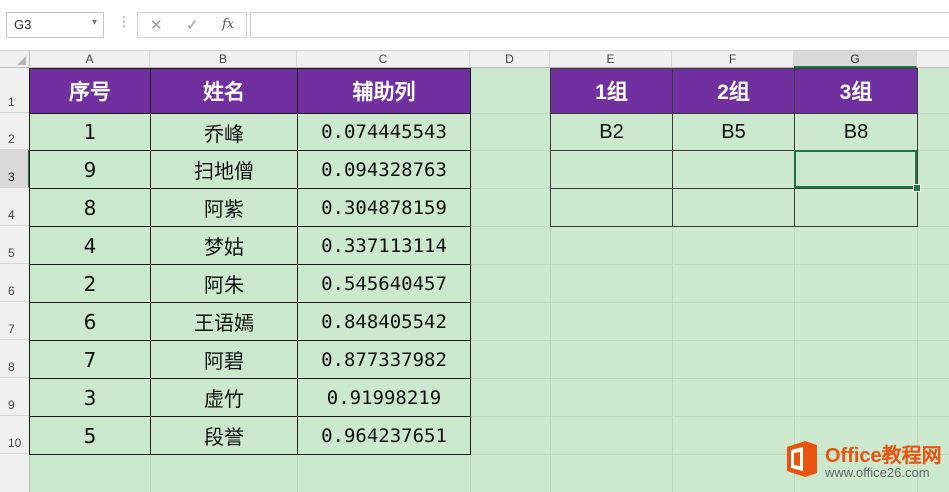  I want to click on column-header-h, so click(933, 59).